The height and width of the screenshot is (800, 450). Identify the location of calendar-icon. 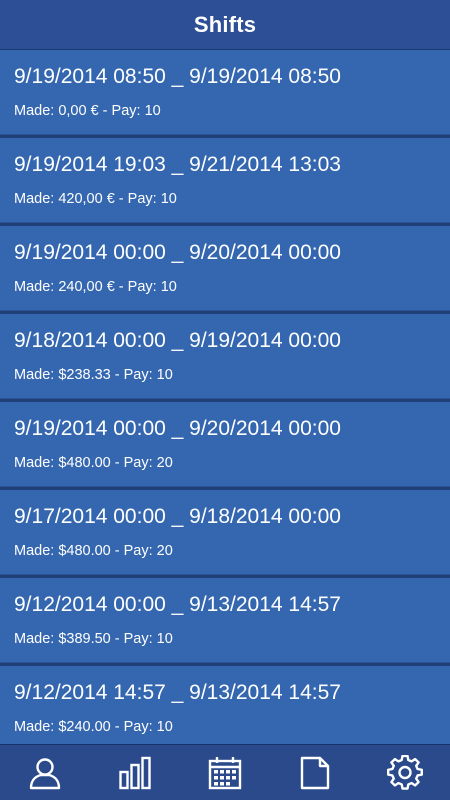
(225, 772).